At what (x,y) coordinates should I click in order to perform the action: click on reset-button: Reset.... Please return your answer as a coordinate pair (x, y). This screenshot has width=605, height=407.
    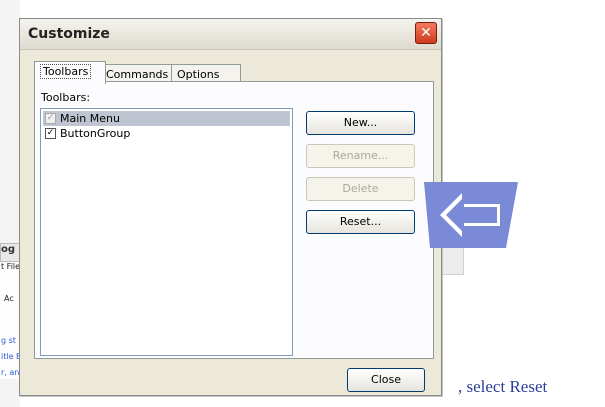
    Looking at the image, I should click on (360, 222).